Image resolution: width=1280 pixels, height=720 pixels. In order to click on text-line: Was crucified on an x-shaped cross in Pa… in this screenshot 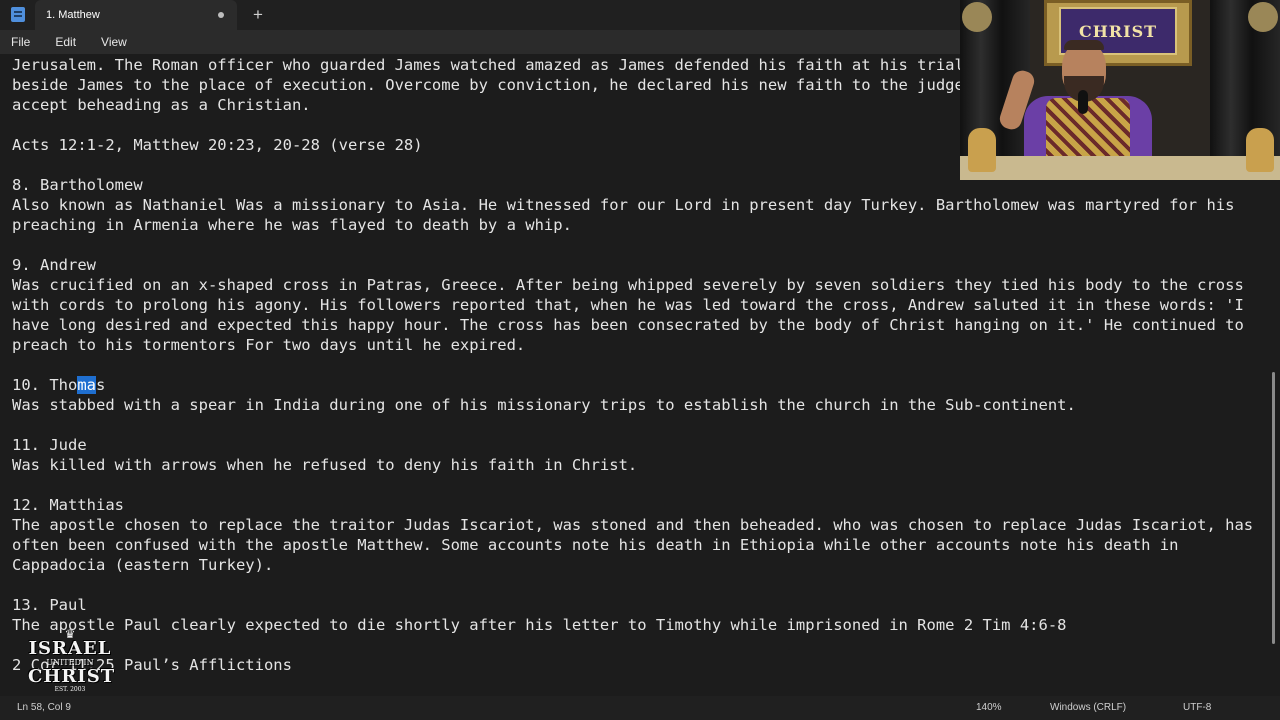, I will do `click(628, 285)`.